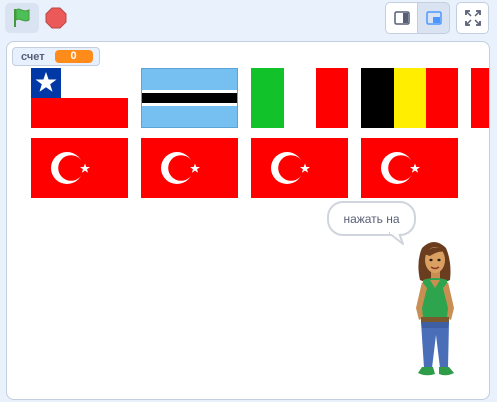 The image size is (497, 402). I want to click on stop-button, so click(56, 18).